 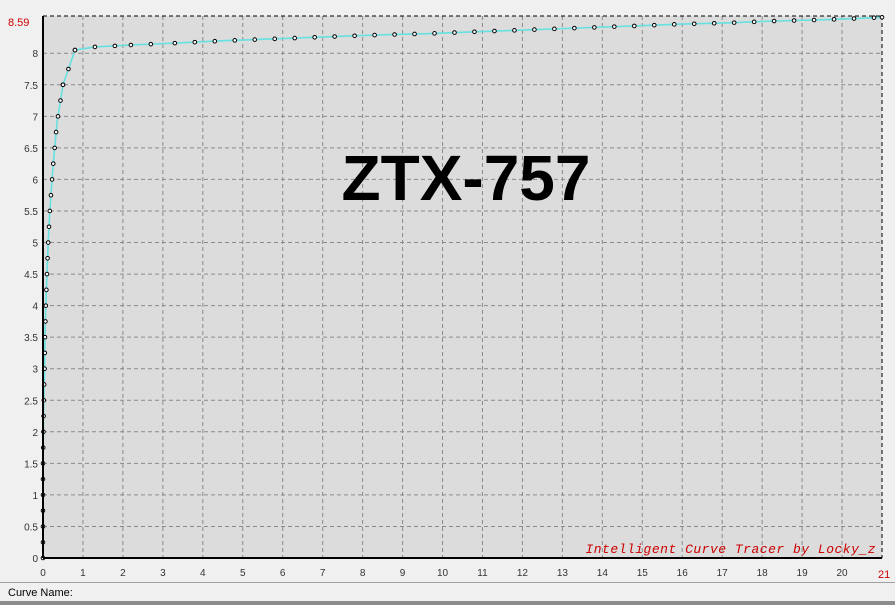 I want to click on y-tick-label: 6.5, so click(x=31, y=149).